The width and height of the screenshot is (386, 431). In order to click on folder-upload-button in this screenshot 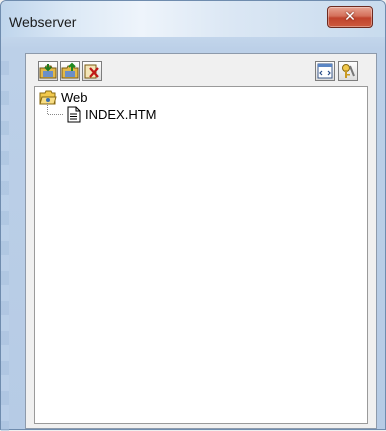, I will do `click(70, 71)`.